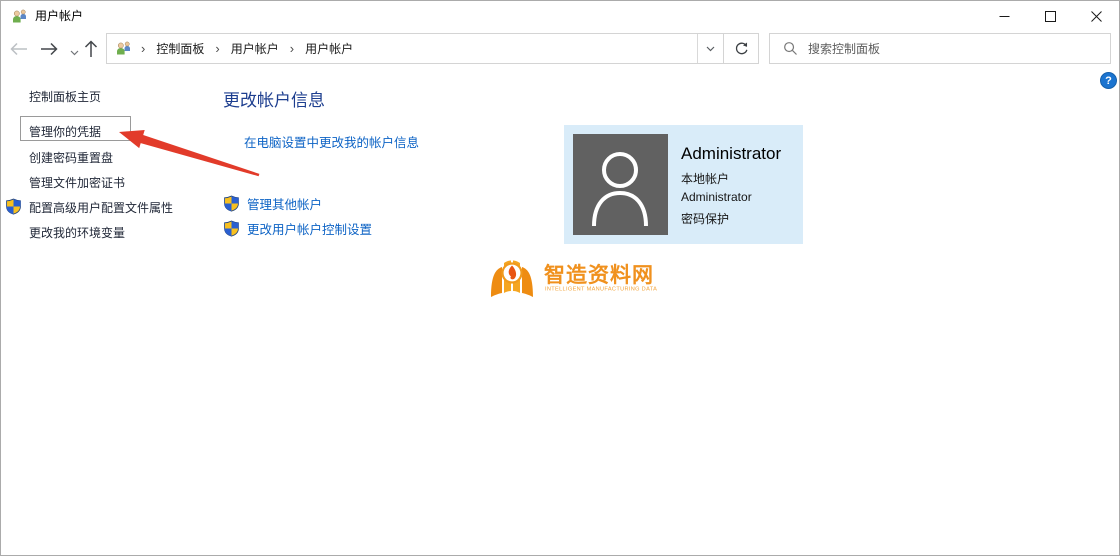 This screenshot has height=556, width=1120. I want to click on watermark-title: 智造资料网, so click(599, 275).